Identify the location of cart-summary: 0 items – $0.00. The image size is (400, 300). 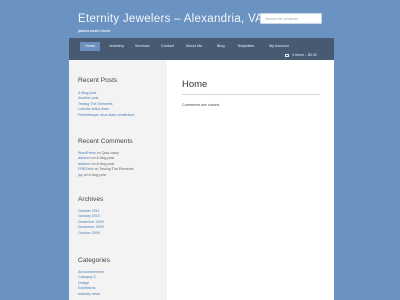
(301, 55).